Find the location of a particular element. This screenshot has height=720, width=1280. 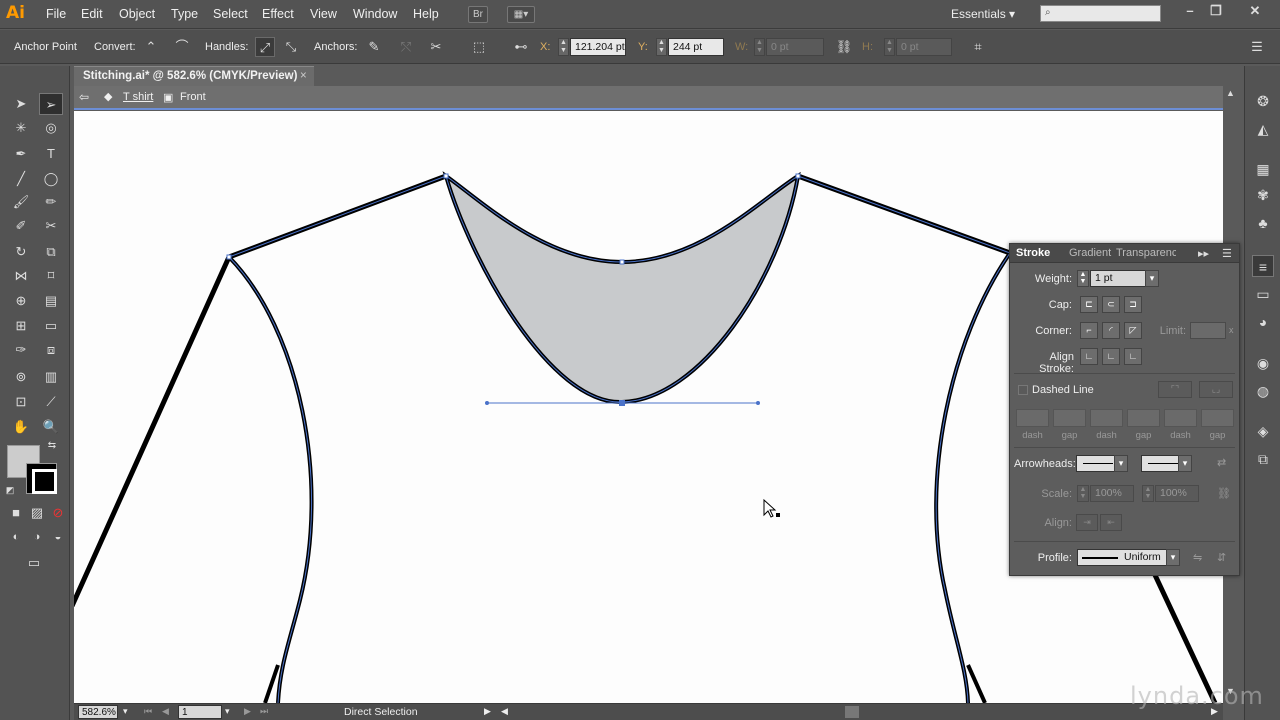

color-guide-icon: ◭ is located at coordinates (1263, 129).